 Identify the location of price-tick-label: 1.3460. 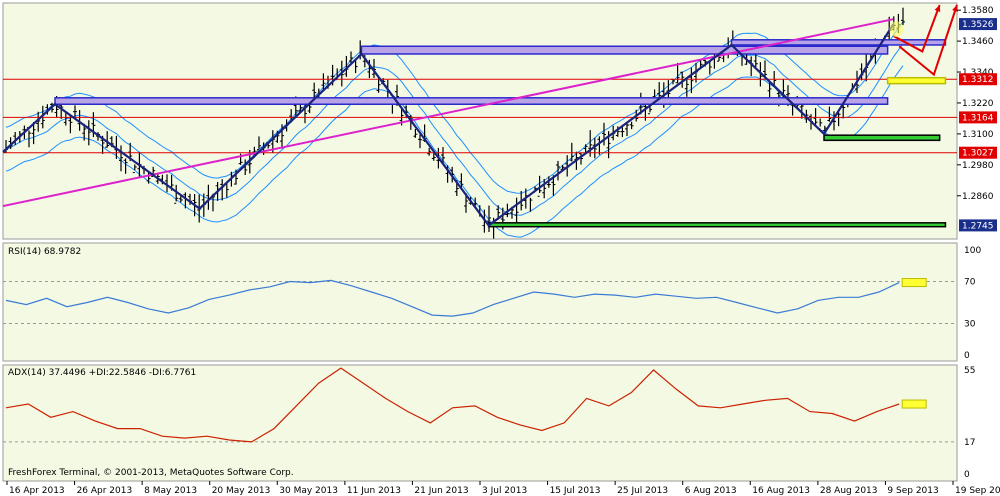
(978, 42).